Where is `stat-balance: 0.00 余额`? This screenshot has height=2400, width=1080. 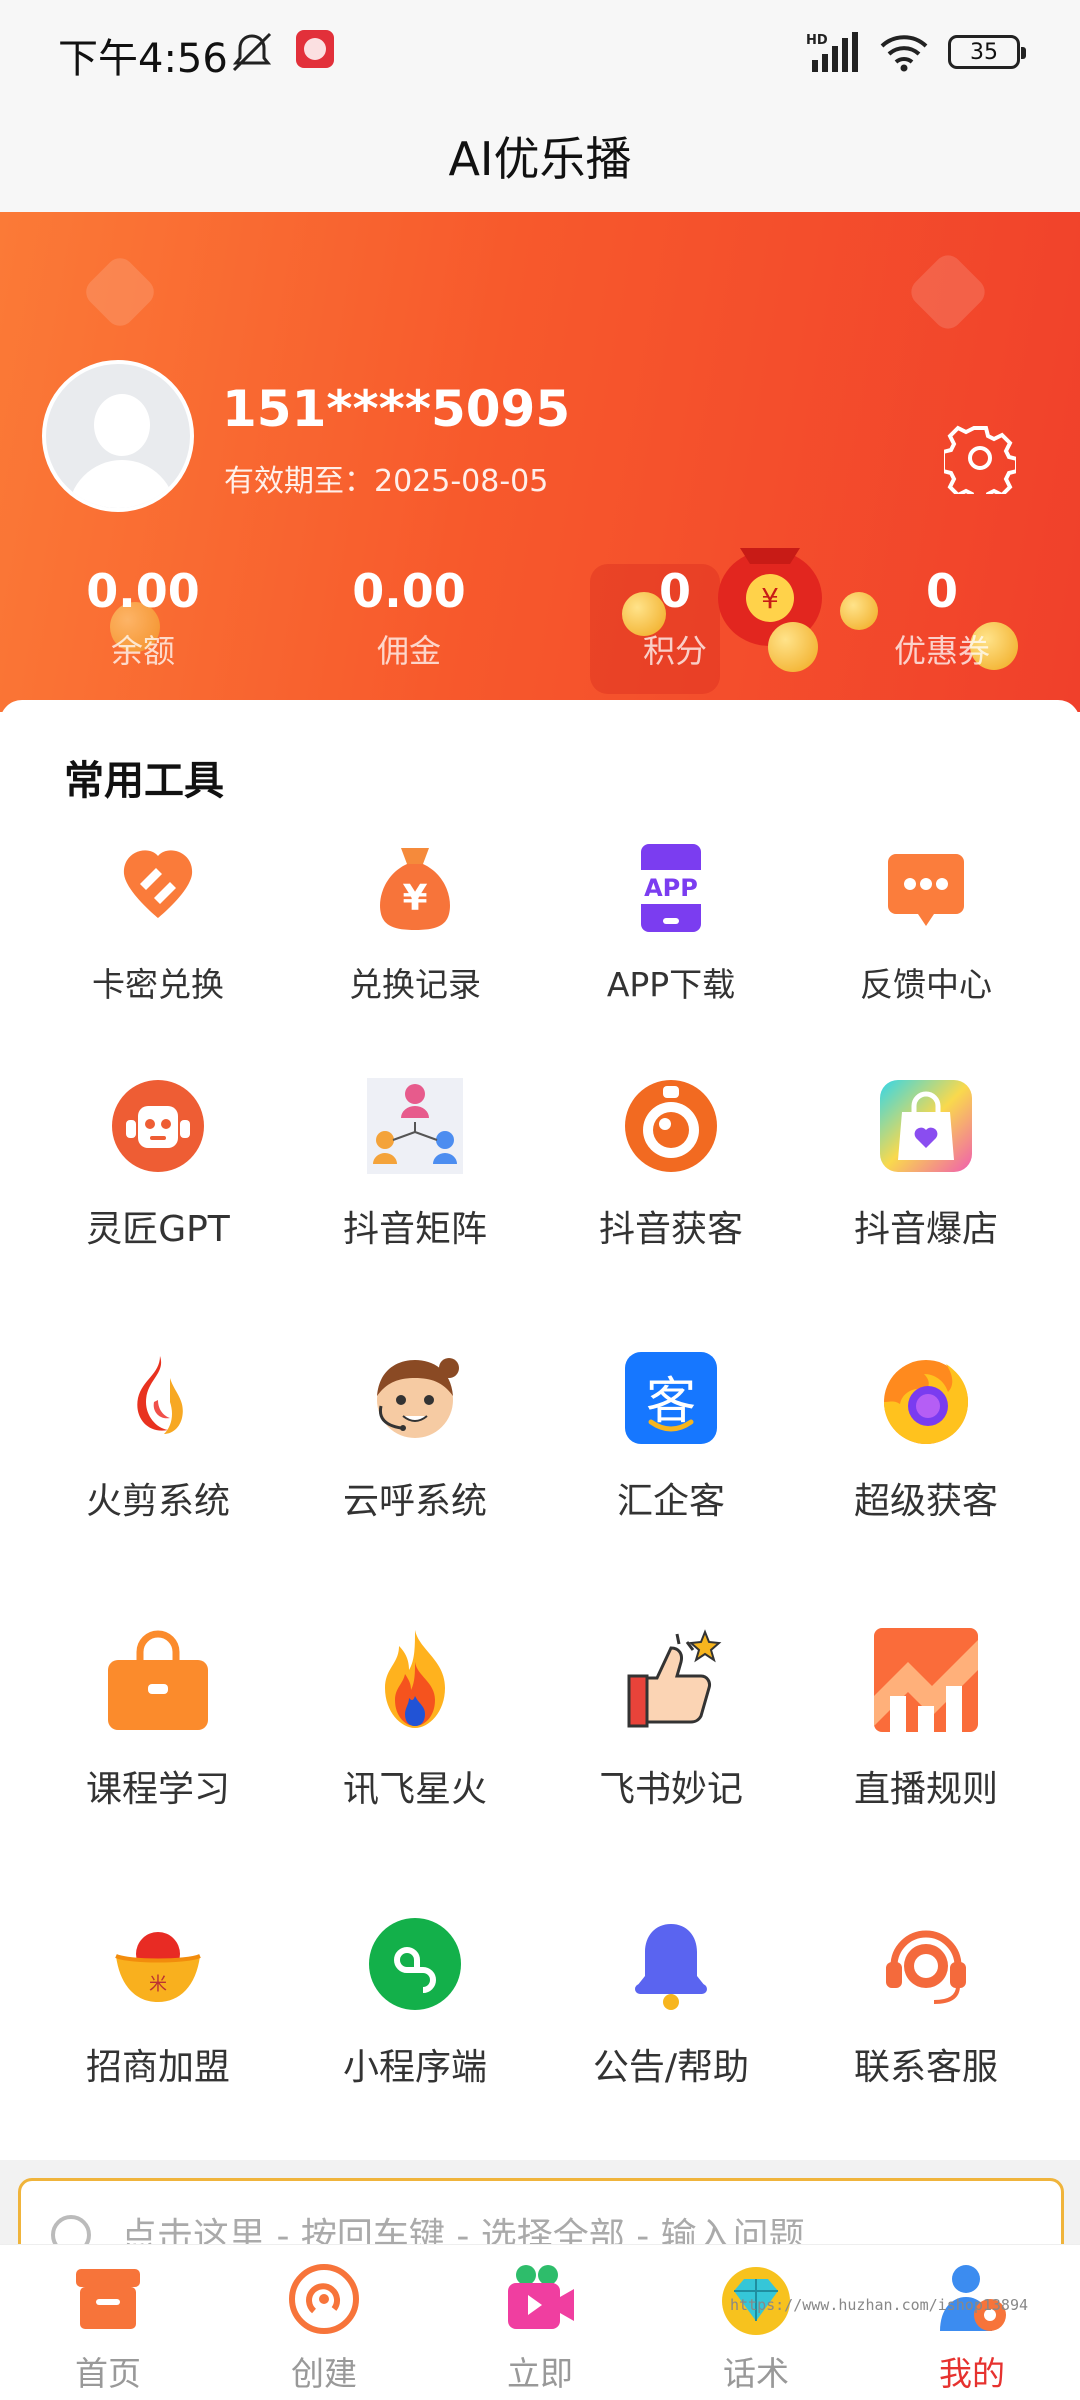
stat-balance: 0.00 余额 is located at coordinates (143, 618).